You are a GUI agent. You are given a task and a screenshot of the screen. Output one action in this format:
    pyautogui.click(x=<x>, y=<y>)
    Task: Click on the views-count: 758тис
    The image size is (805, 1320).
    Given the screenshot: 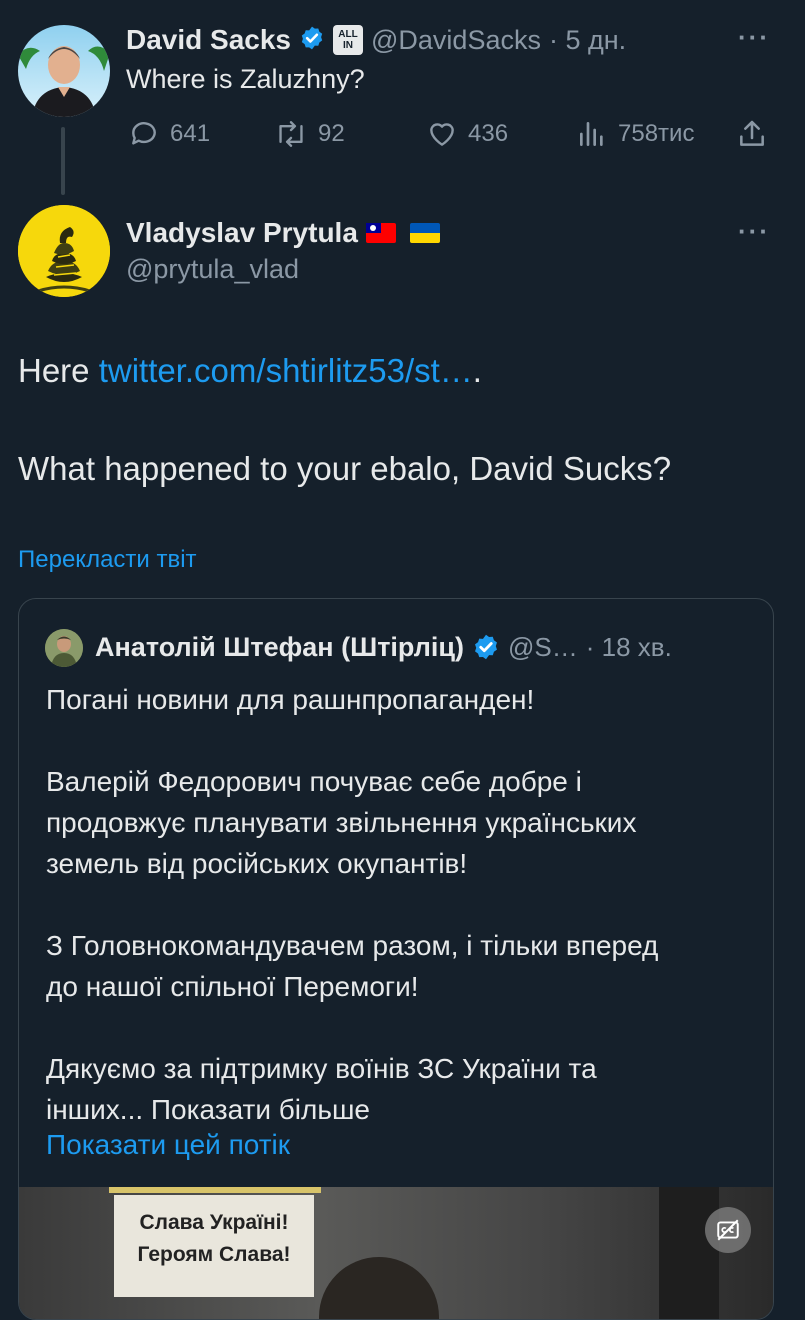 What is the action you would take?
    pyautogui.click(x=656, y=133)
    